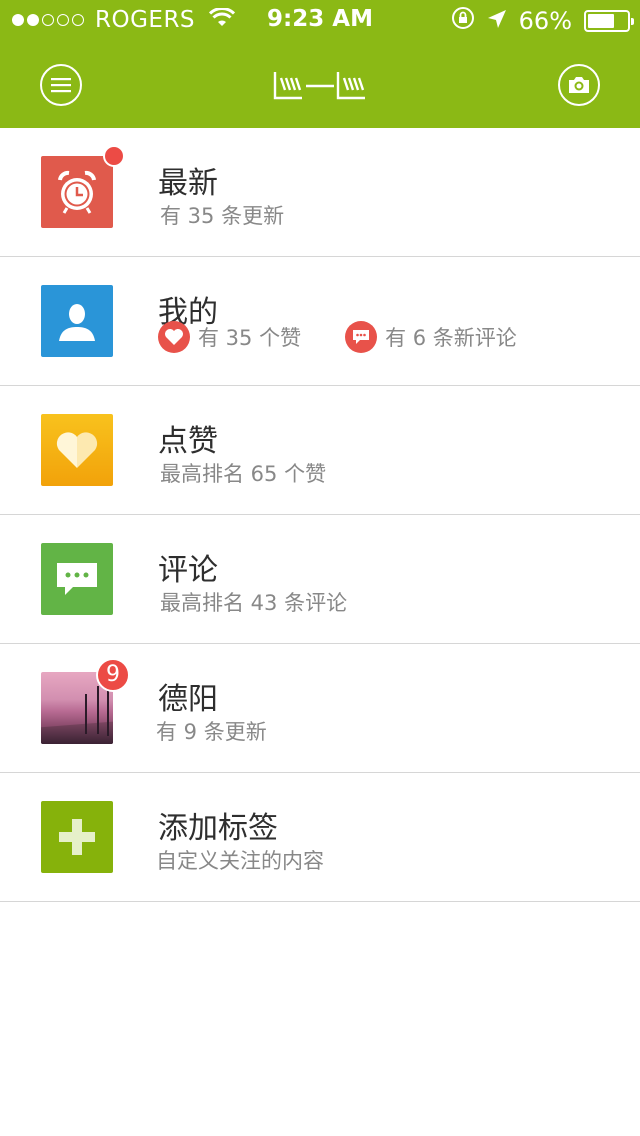 This screenshot has width=640, height=1136. I want to click on item-subtitle: 有 35 条更新, so click(222, 216).